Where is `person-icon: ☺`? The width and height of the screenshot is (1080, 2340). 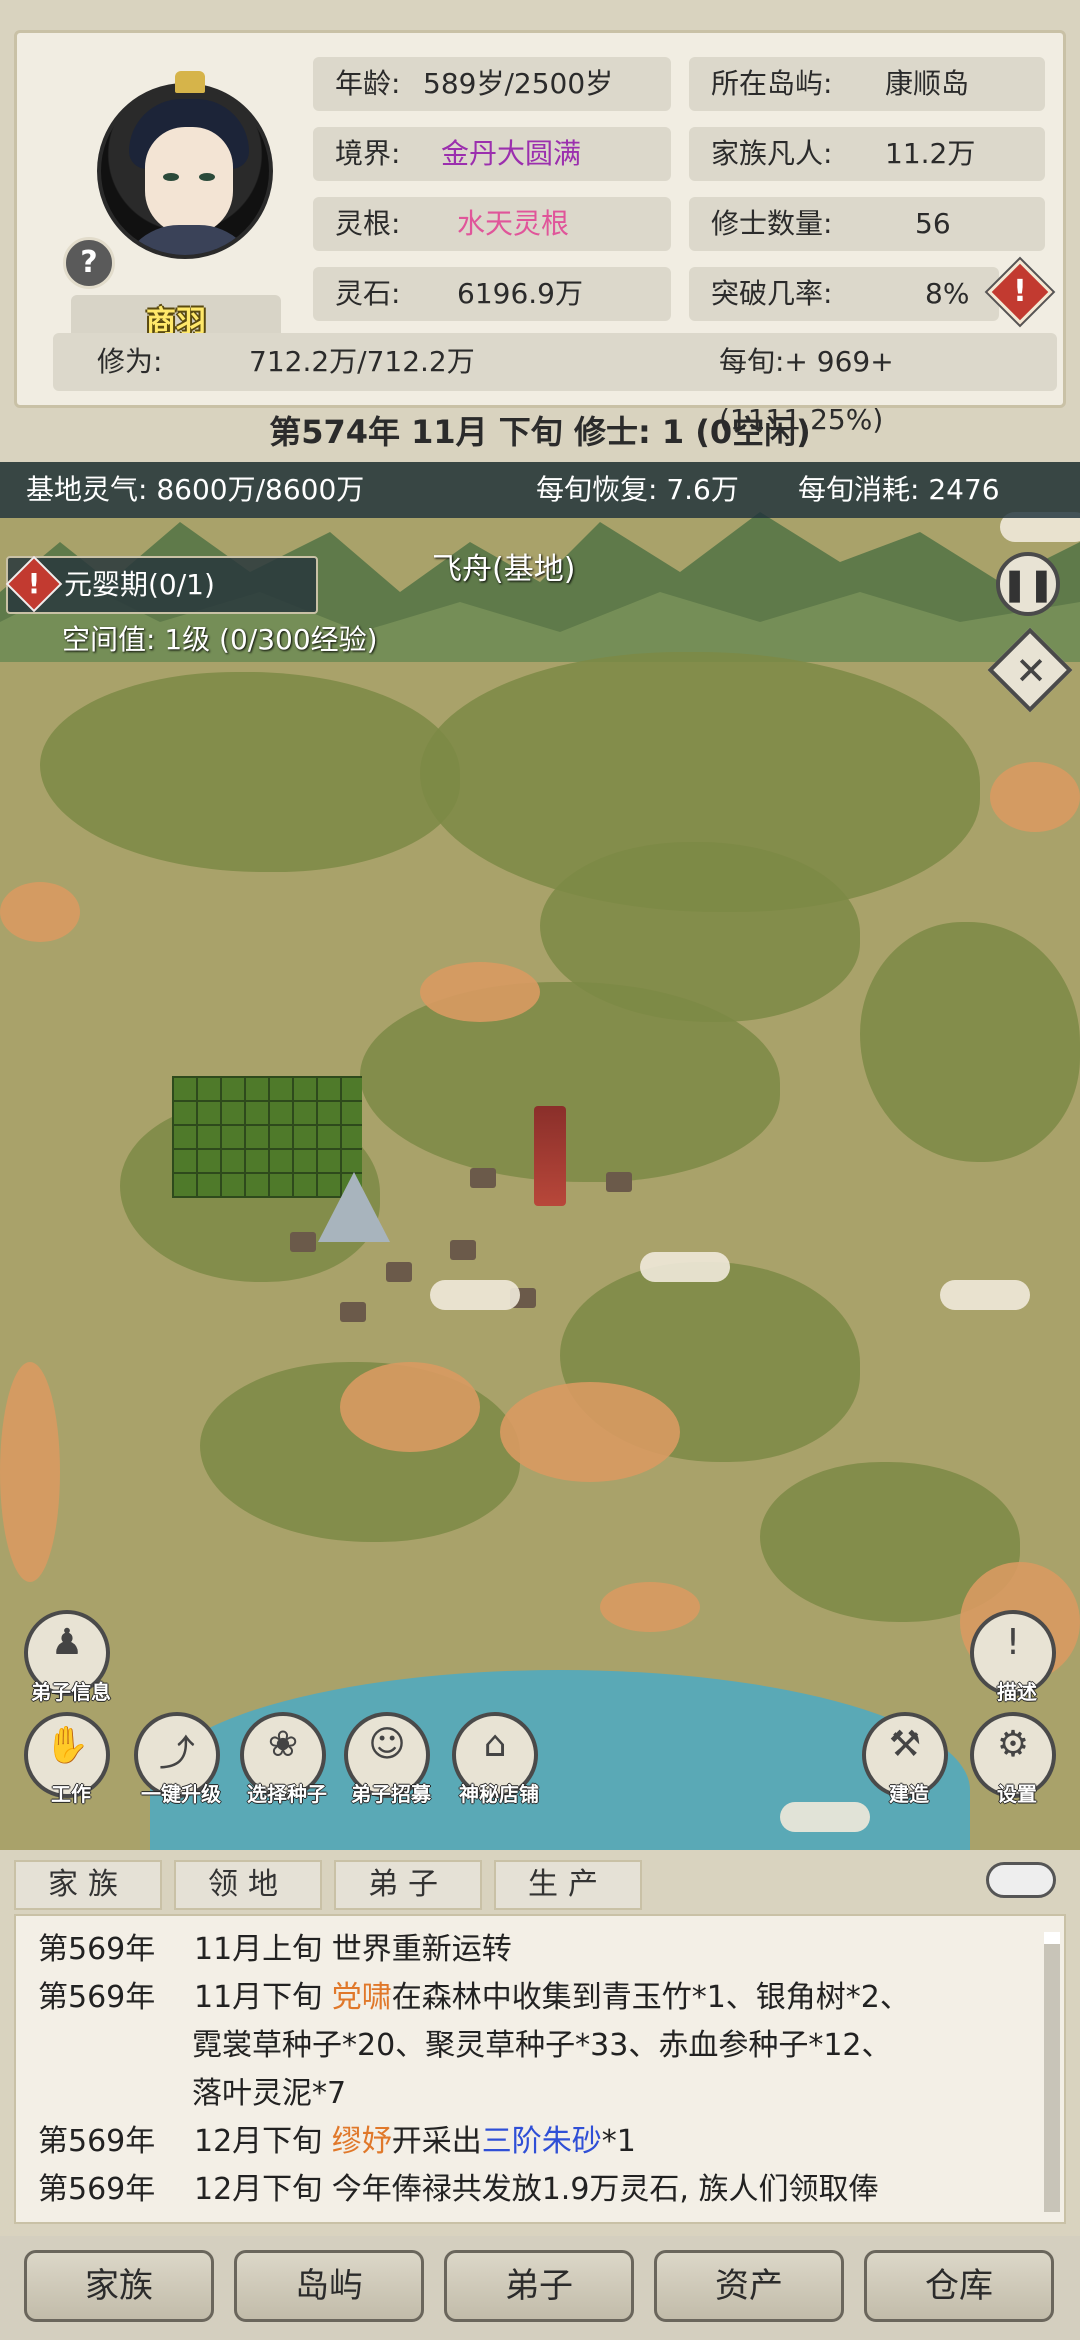 person-icon: ☺ is located at coordinates (387, 1744).